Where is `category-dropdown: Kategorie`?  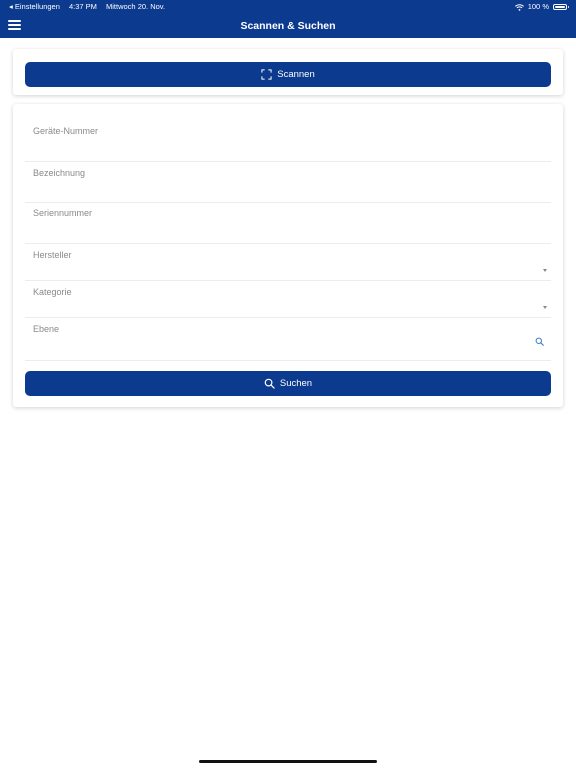
category-dropdown: Kategorie is located at coordinates (288, 299).